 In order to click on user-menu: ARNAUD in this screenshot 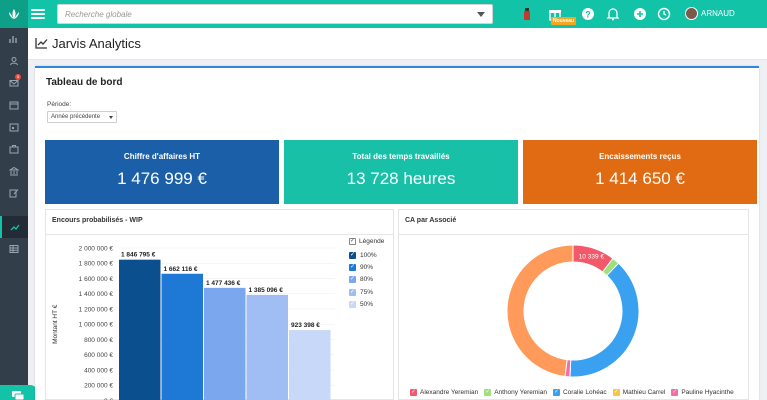, I will do `click(710, 13)`.